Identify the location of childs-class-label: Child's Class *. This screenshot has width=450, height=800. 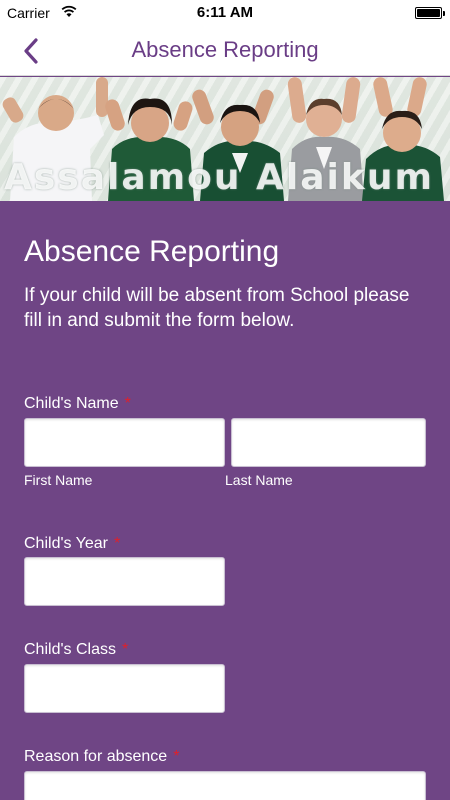
(76, 649).